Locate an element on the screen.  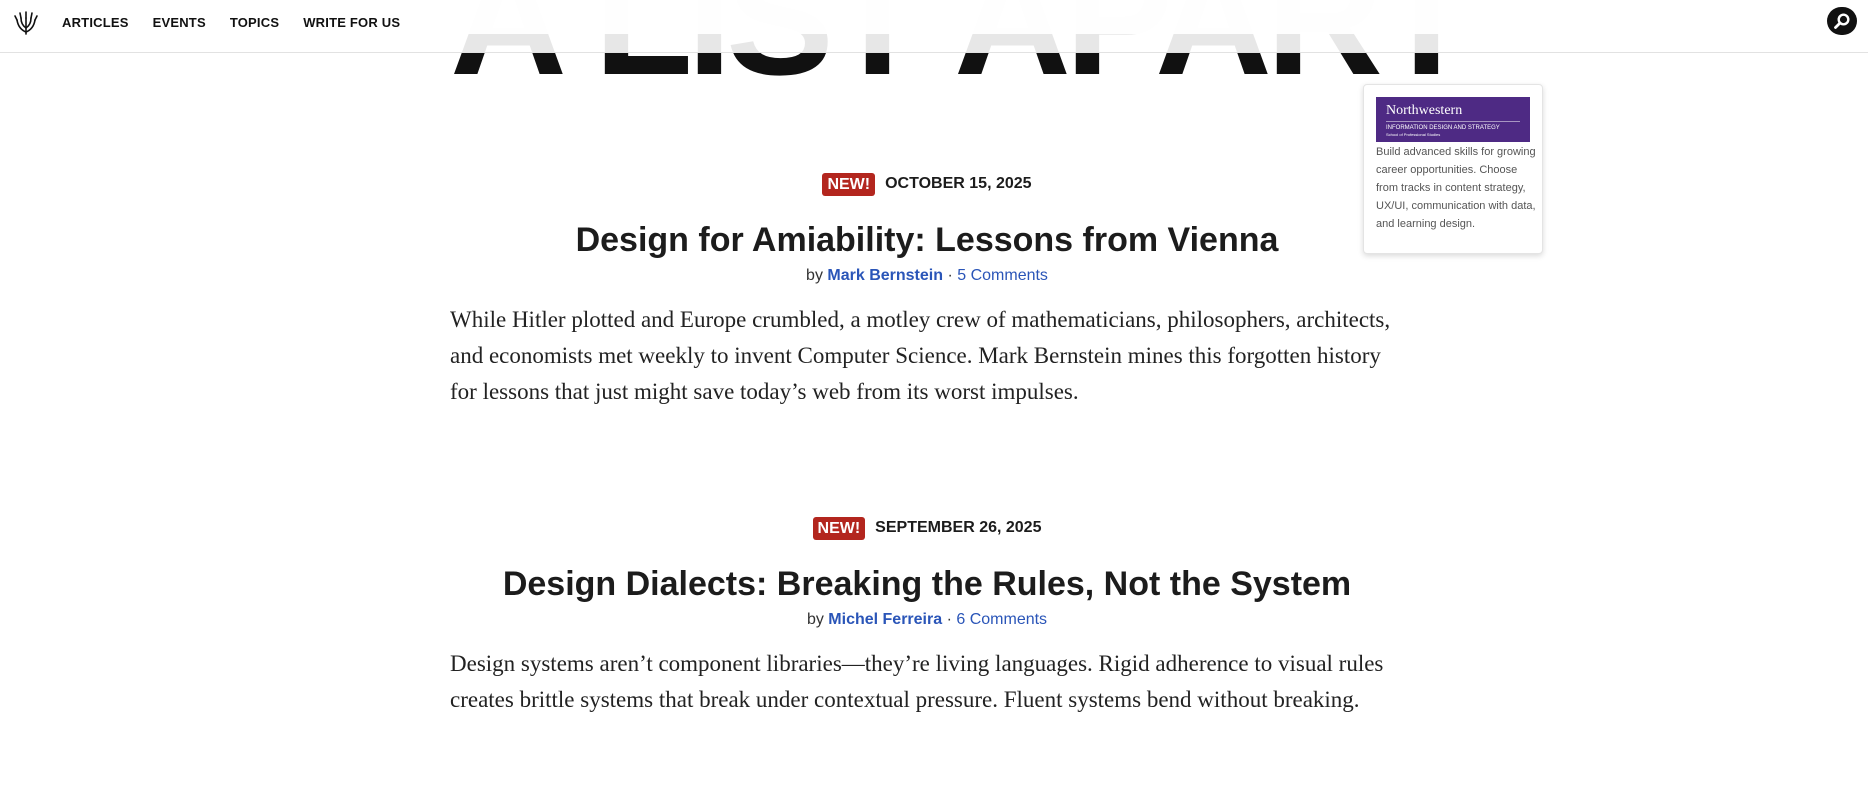
article-byline: by Michel Ferreira · 6 Comments is located at coordinates (927, 620).